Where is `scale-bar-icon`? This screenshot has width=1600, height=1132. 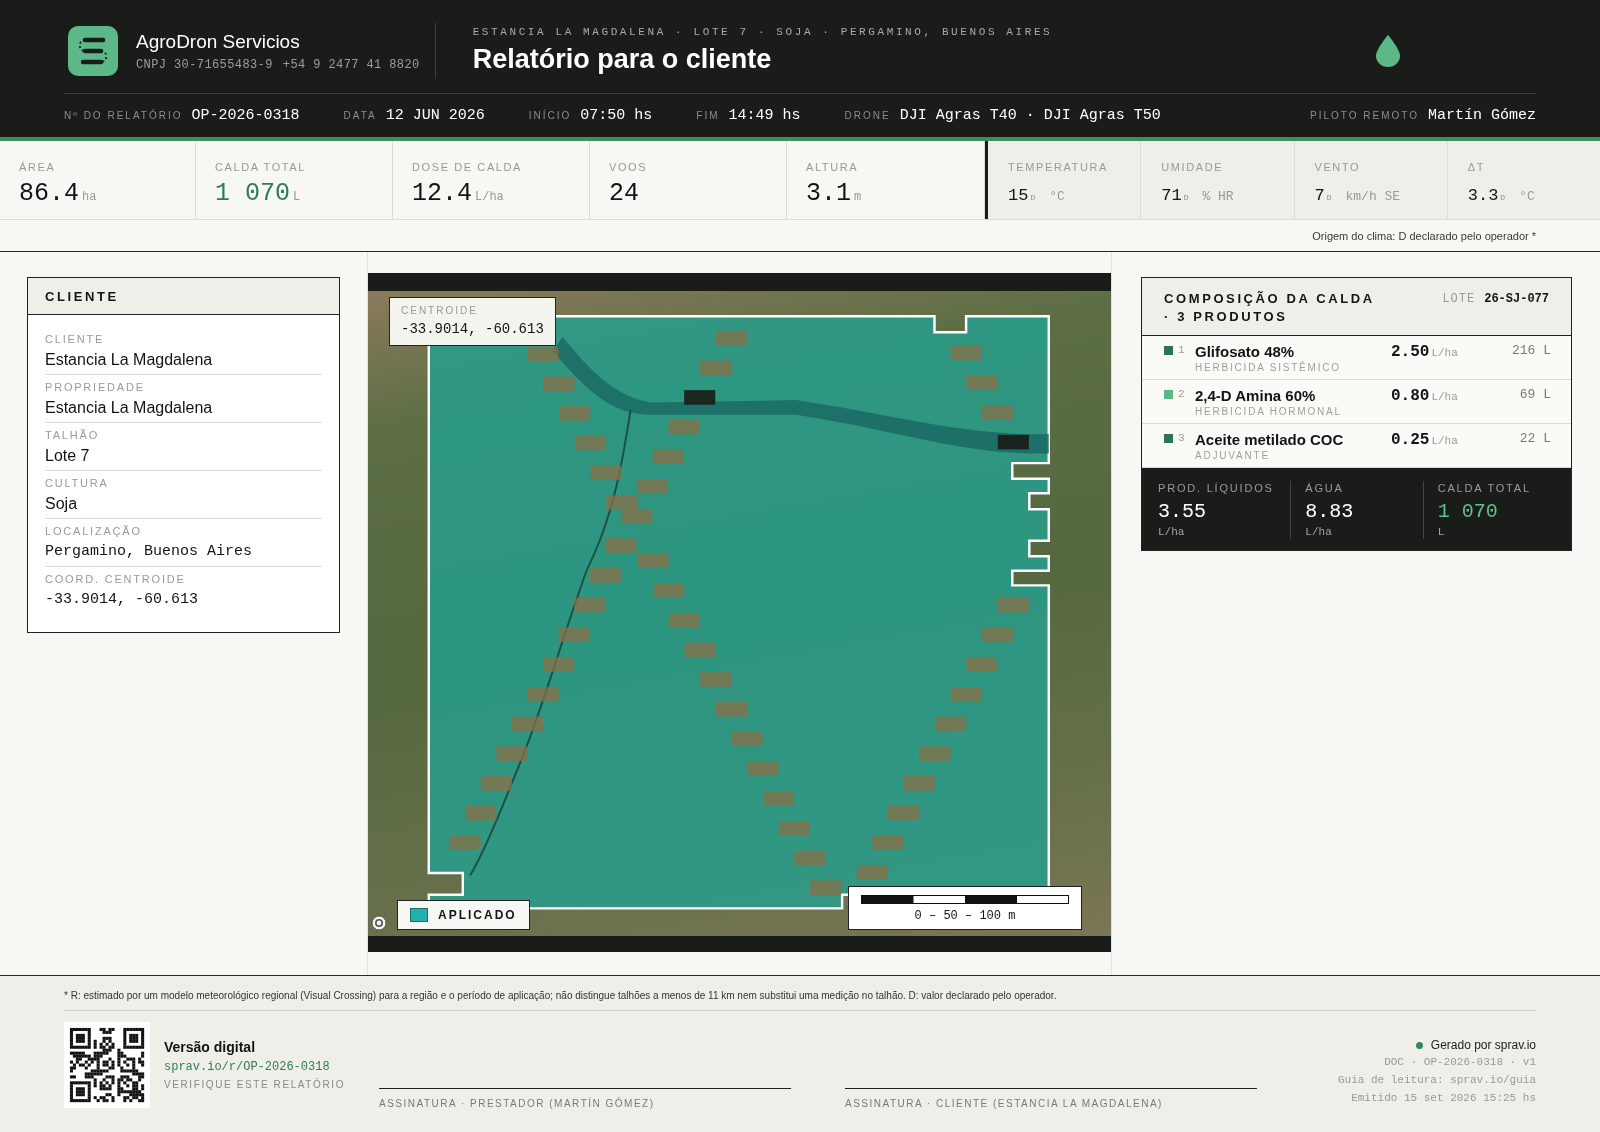 scale-bar-icon is located at coordinates (965, 899).